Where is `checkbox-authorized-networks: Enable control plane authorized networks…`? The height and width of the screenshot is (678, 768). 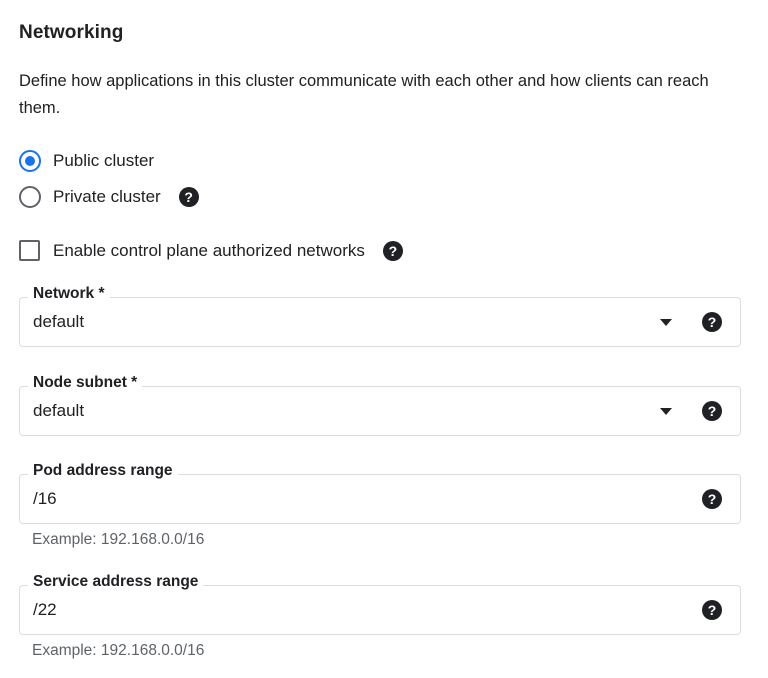 checkbox-authorized-networks: Enable control plane authorized networks… is located at coordinates (211, 250).